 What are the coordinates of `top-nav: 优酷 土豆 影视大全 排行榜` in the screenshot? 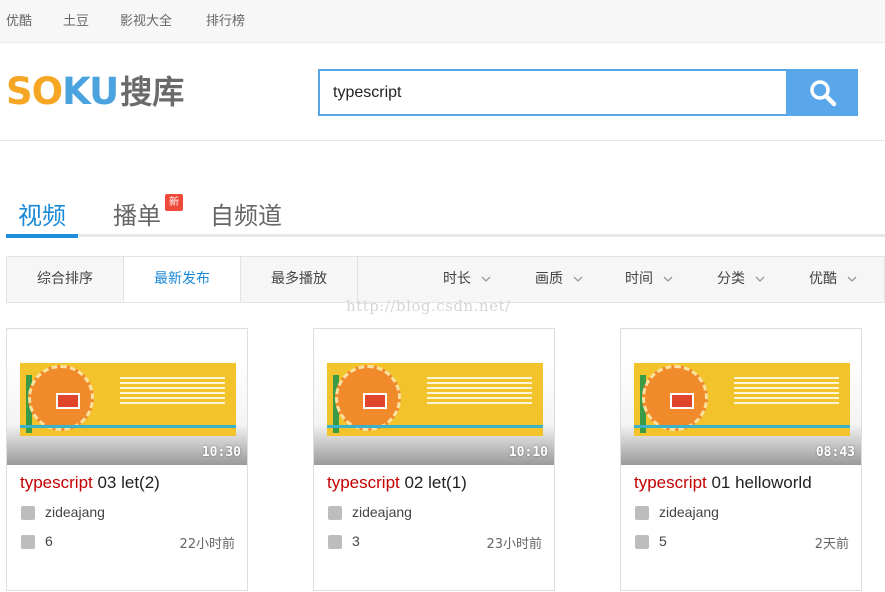 It's located at (442, 21).